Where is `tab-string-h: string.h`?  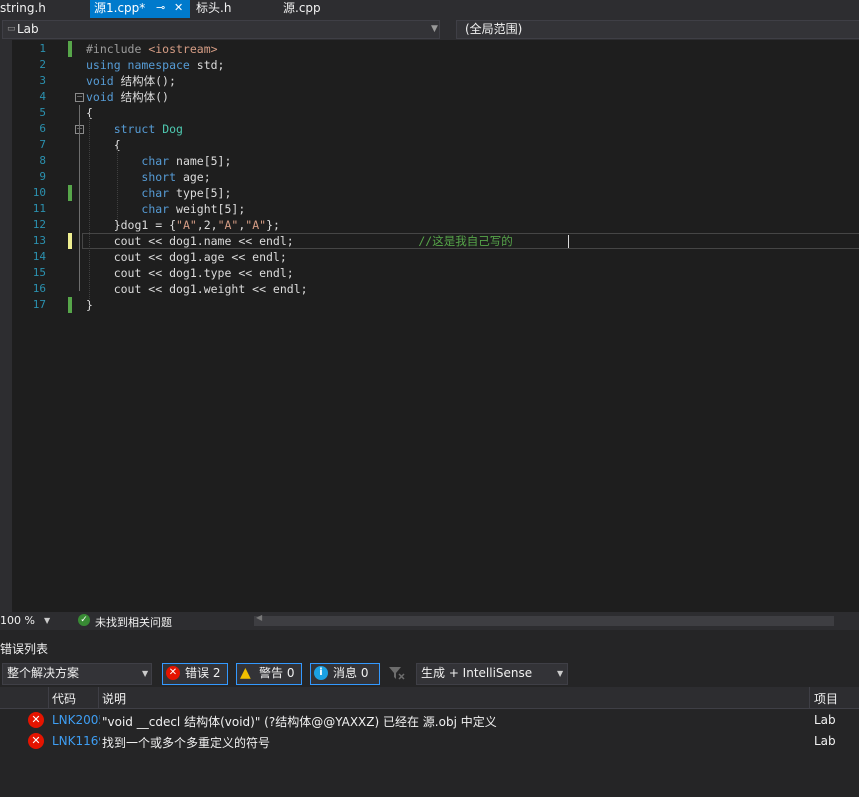 tab-string-h: string.h is located at coordinates (44, 9).